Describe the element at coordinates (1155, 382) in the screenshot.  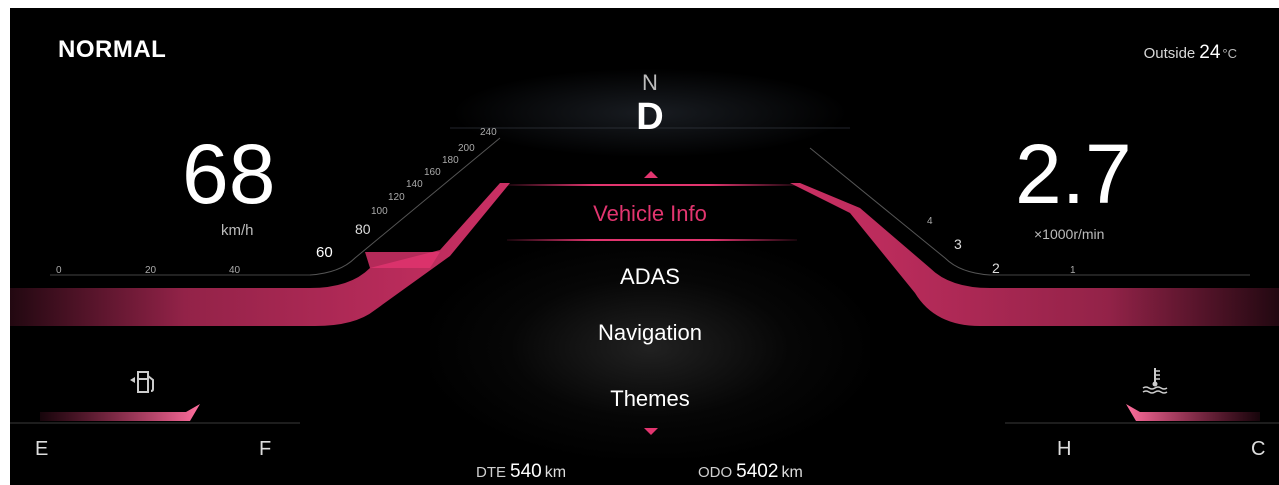
I see `coolant-temperature-icon` at that location.